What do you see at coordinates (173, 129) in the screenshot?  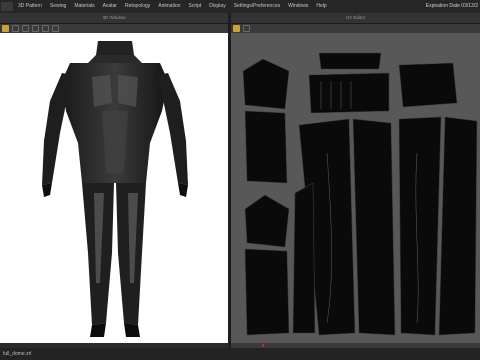 I see `right-arm` at bounding box center [173, 129].